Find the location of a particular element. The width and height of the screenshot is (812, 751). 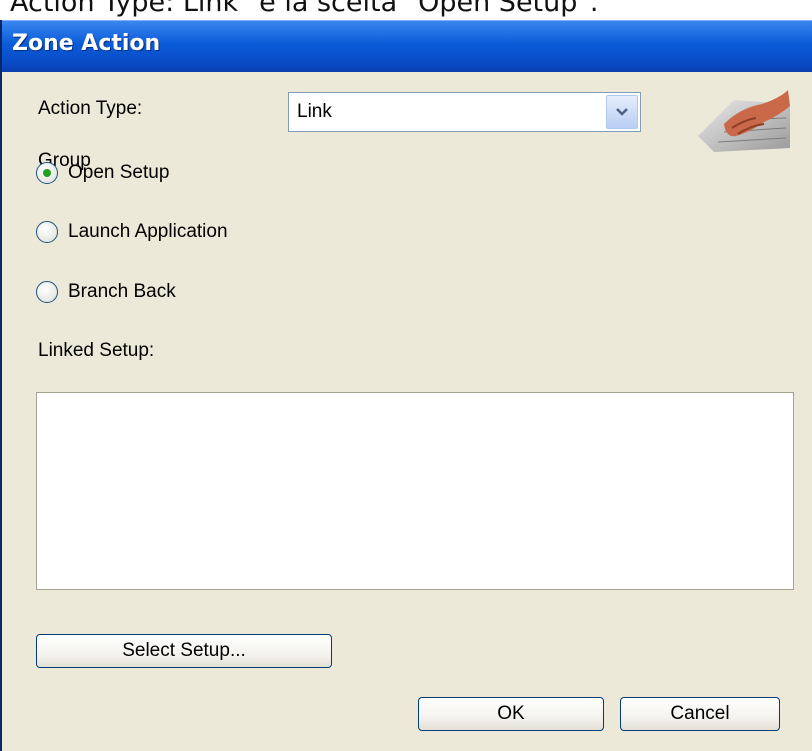

cancel-button: Cancel is located at coordinates (700, 714).